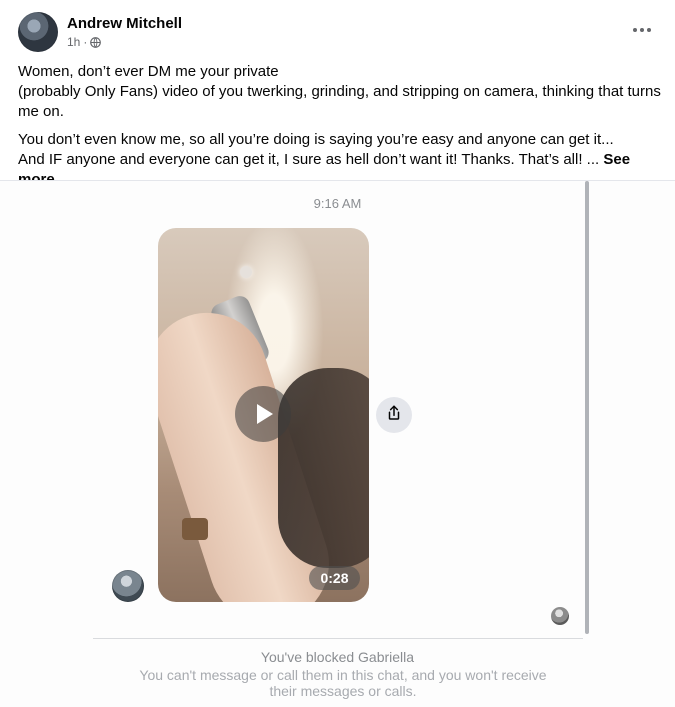  I want to click on play-button, so click(263, 414).